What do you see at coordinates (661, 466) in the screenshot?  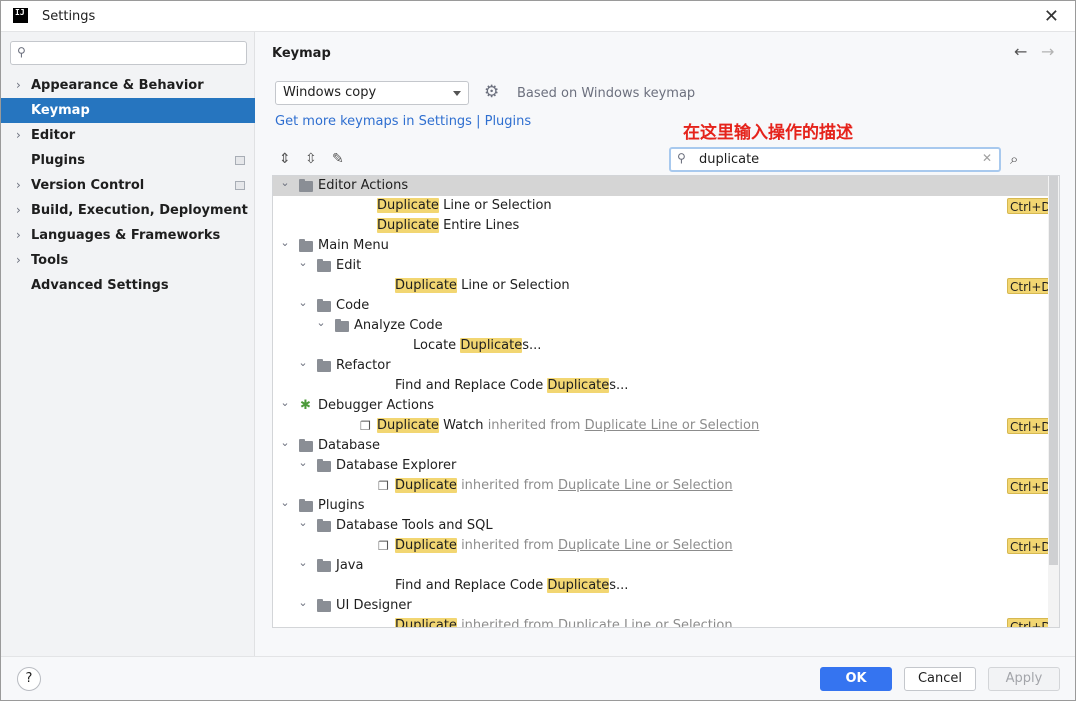 I see `tree-row: ⌄ Database Explorer` at bounding box center [661, 466].